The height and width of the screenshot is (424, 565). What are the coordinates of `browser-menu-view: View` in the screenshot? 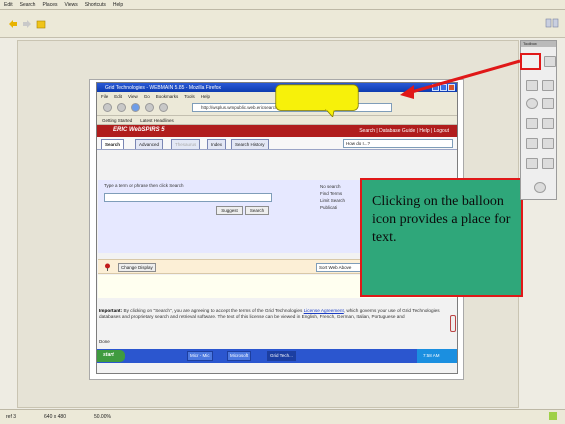 It's located at (133, 96).